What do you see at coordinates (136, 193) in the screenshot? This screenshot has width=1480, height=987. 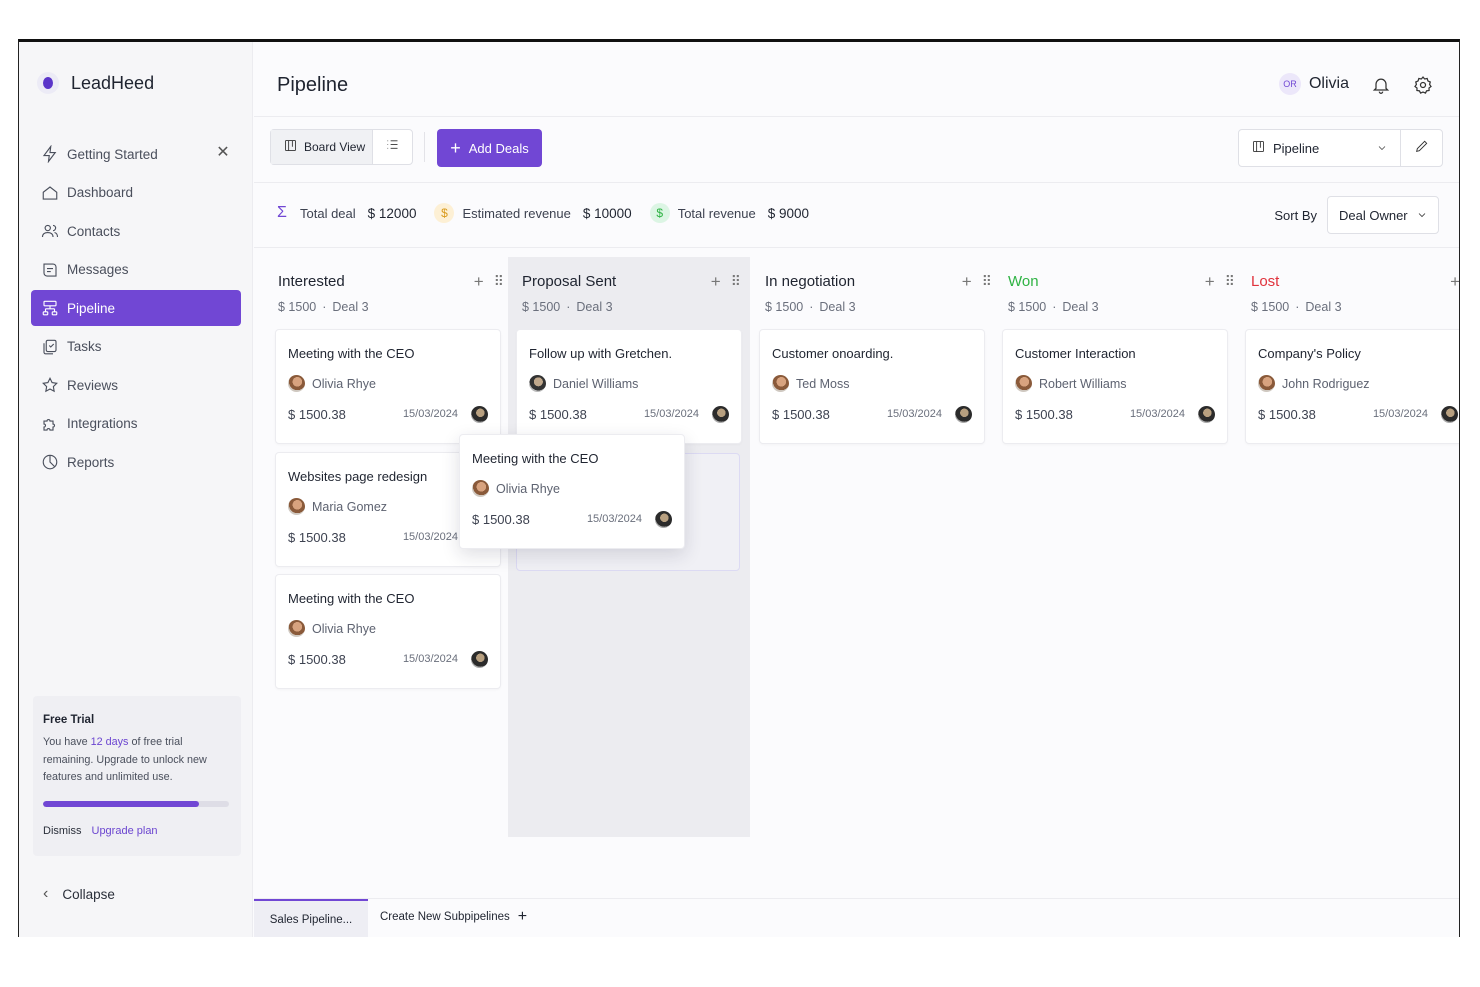 I see `sidebar-item-dashboard: Dashboard` at bounding box center [136, 193].